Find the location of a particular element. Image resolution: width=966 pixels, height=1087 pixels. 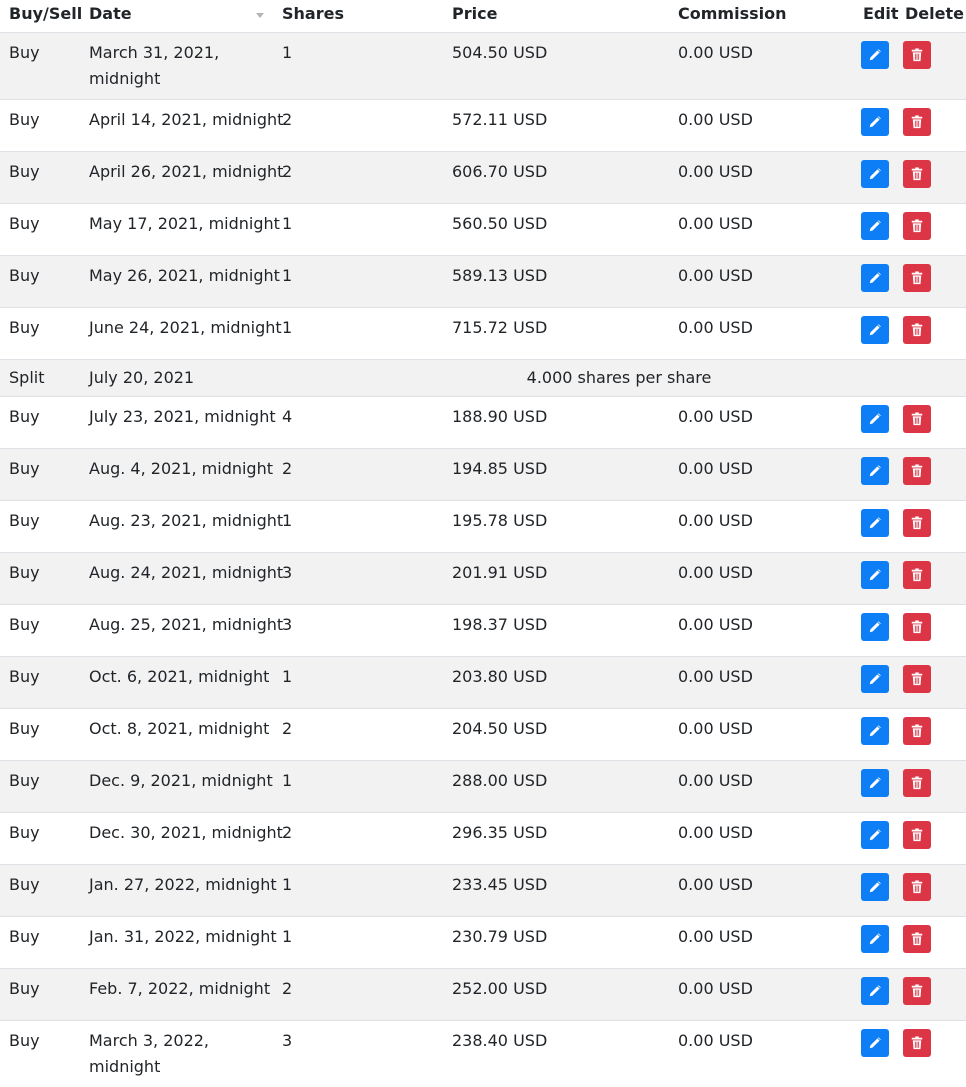

cell-date: Dec. 9, 2021, midnight is located at coordinates (181, 780).